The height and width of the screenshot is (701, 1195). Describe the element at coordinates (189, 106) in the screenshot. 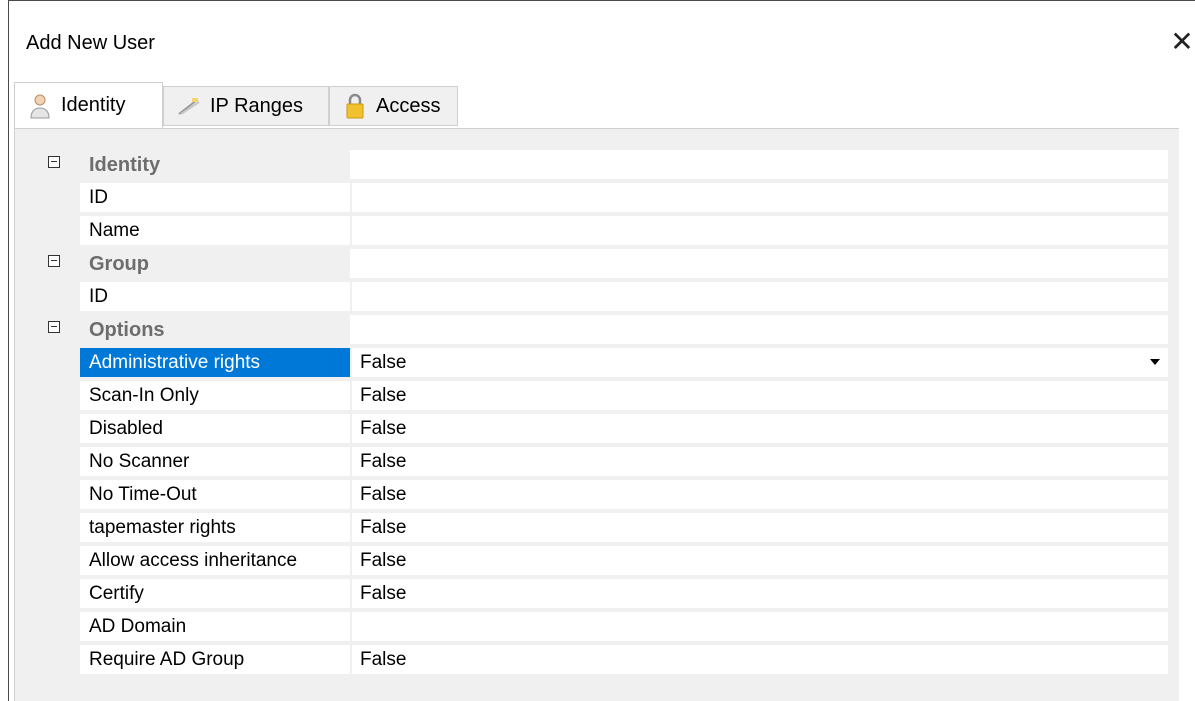

I see `network-icon` at that location.